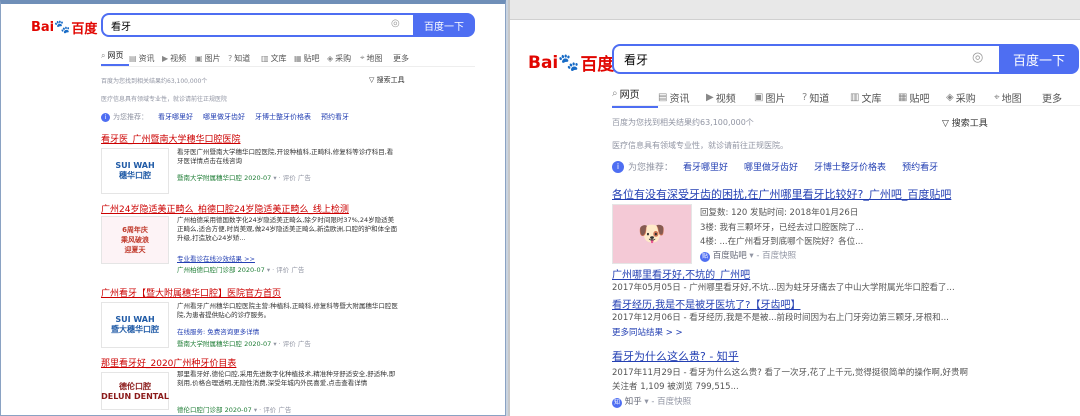  Describe the element at coordinates (216, 258) in the screenshot. I see `result-link: 专业看诊在线沙效结果 >>` at that location.